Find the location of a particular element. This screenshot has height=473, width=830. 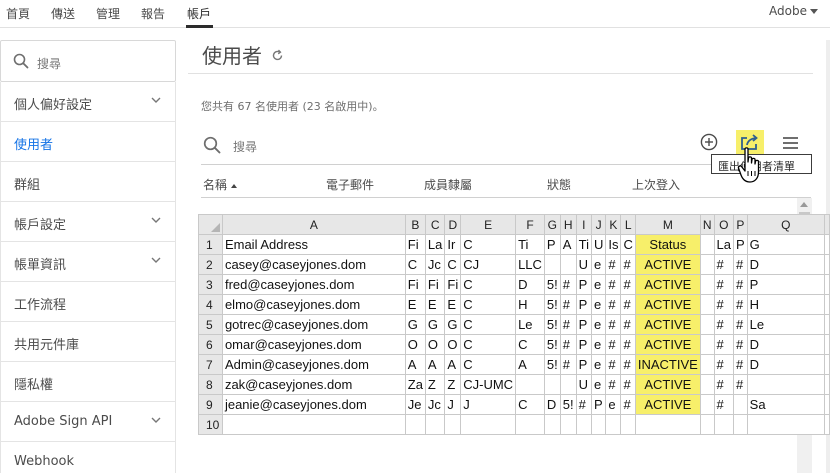

sidebar-item-label: Adobe Sign API is located at coordinates (63, 421).